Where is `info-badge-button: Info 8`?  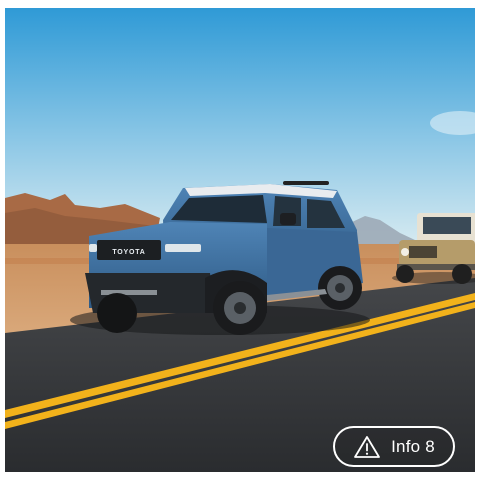
info-badge-button: Info 8 is located at coordinates (394, 446).